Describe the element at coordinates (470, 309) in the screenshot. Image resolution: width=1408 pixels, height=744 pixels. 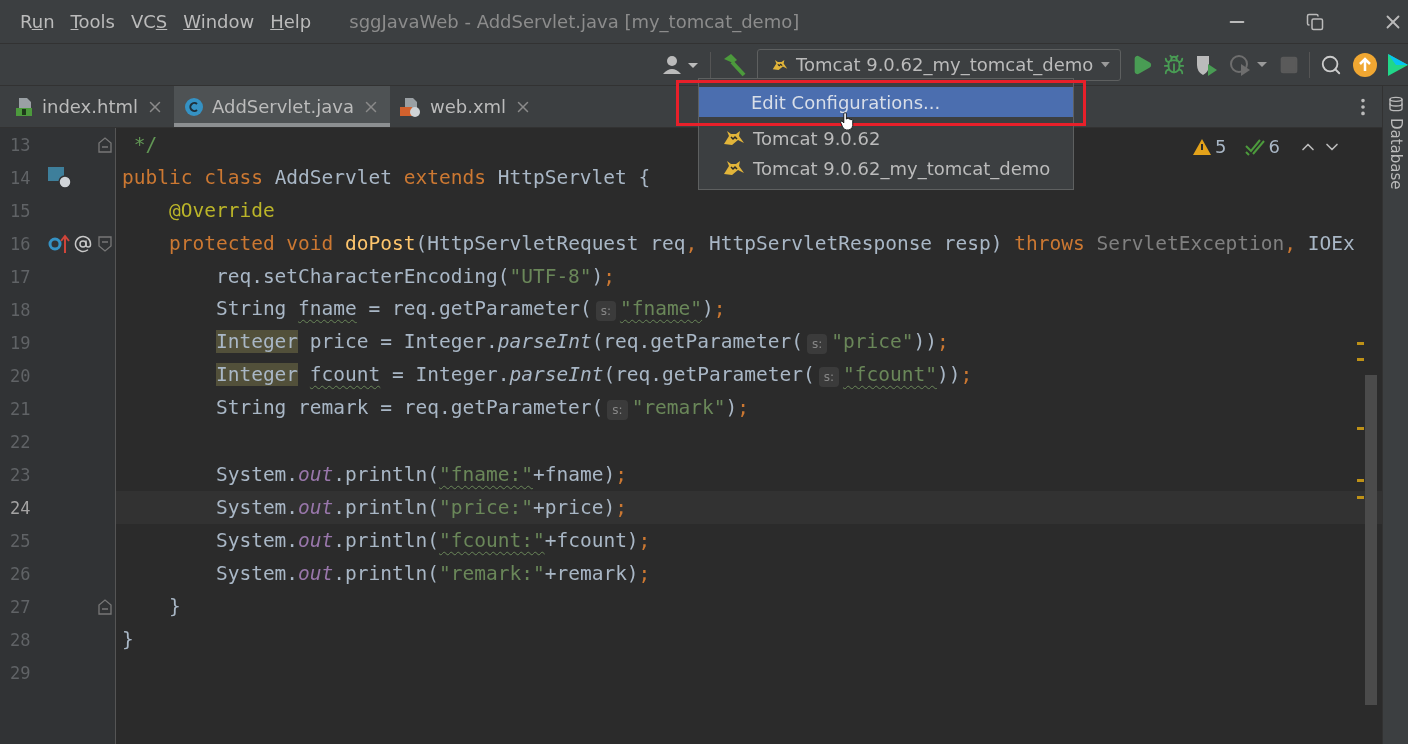
I see `code-line: String fname = req.getParameter( s: "fname");` at that location.